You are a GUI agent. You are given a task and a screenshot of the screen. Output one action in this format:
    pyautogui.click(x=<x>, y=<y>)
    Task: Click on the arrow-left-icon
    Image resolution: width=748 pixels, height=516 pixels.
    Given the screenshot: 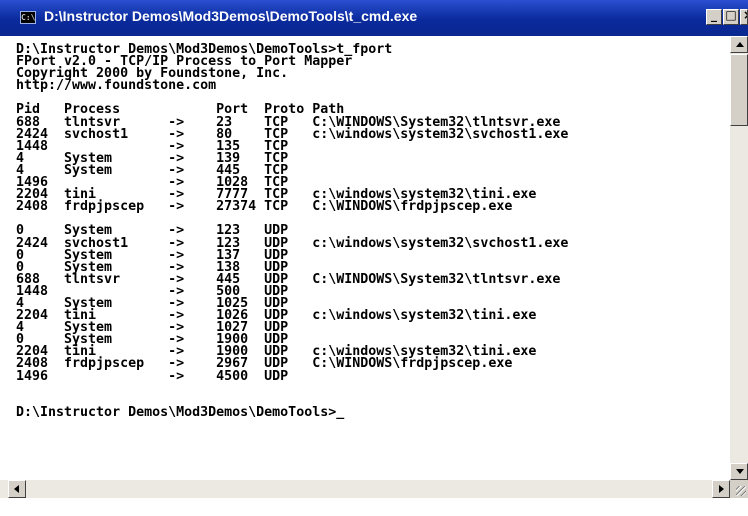 What is the action you would take?
    pyautogui.click(x=16, y=489)
    